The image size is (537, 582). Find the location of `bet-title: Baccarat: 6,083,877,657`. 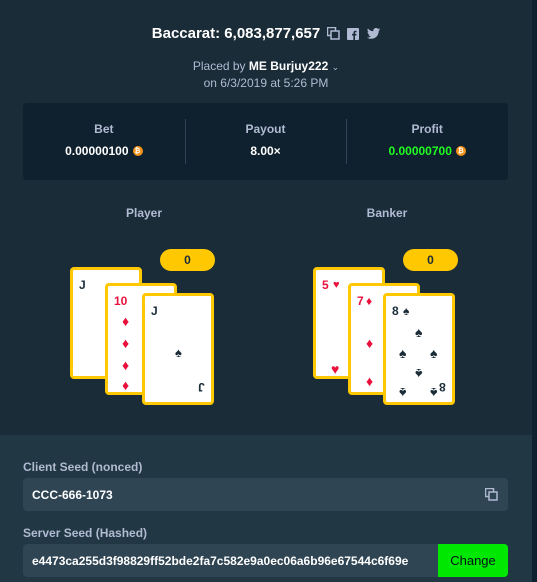

bet-title: Baccarat: 6,083,877,657 is located at coordinates (236, 33).